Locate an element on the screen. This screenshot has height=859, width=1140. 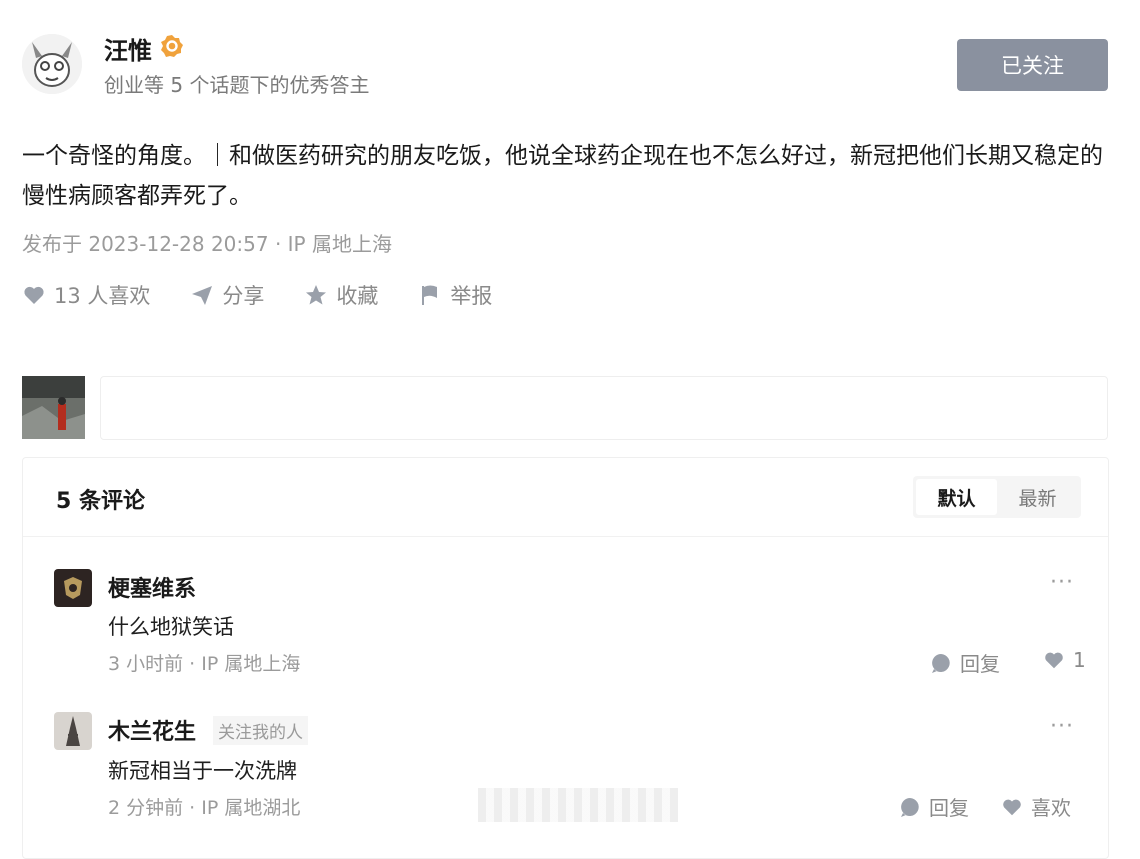
post-actions: 13 人喜欢 分享 收藏 举报 is located at coordinates (277, 295).